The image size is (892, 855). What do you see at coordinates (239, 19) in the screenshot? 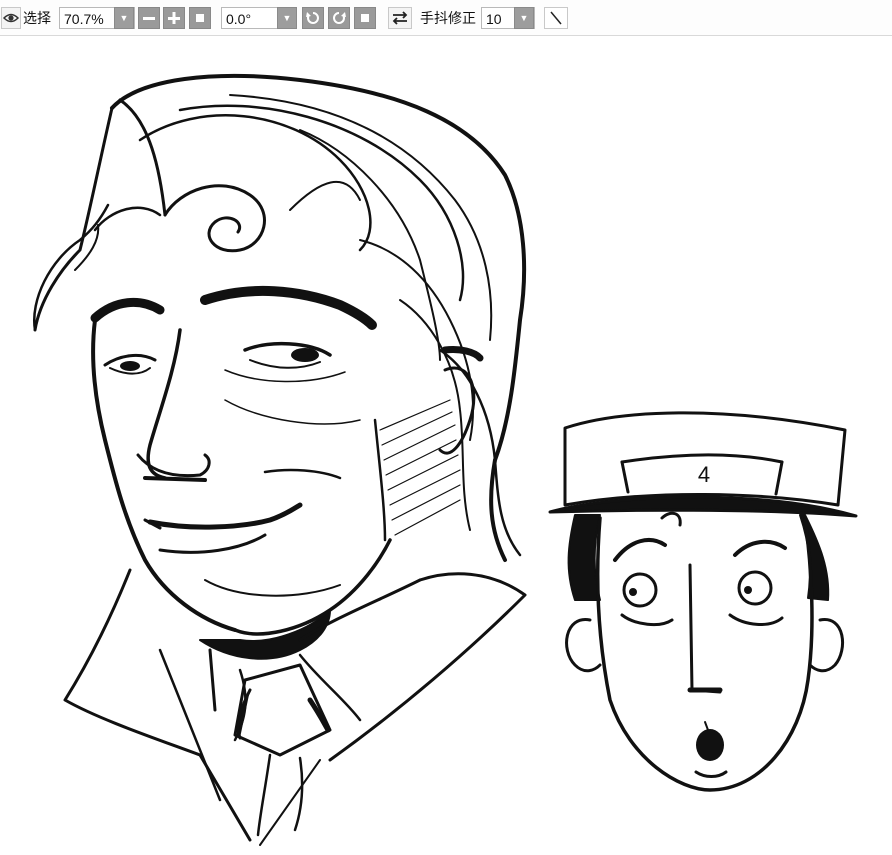
I see `rotation-value: 0.0°` at bounding box center [239, 19].